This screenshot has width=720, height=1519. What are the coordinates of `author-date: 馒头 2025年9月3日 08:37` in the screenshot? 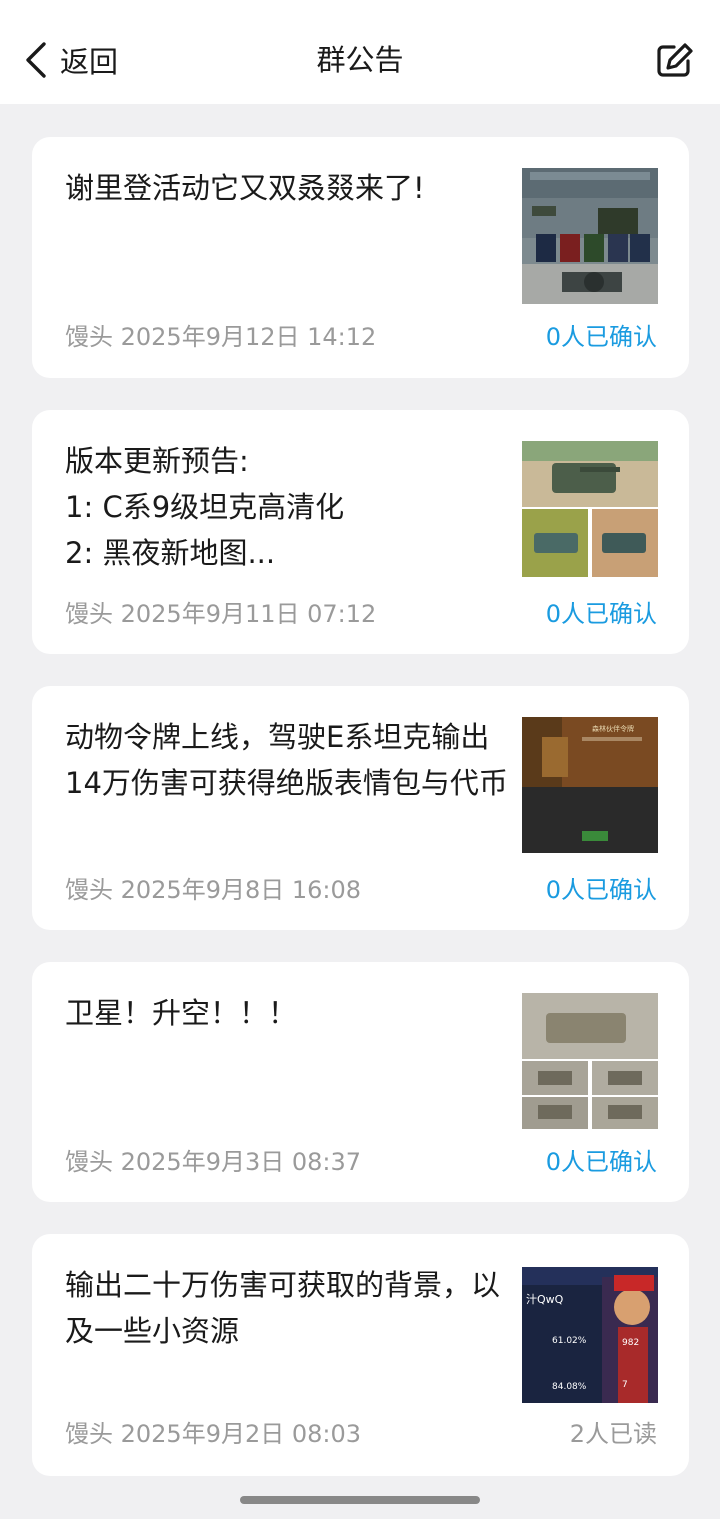 It's located at (213, 1162).